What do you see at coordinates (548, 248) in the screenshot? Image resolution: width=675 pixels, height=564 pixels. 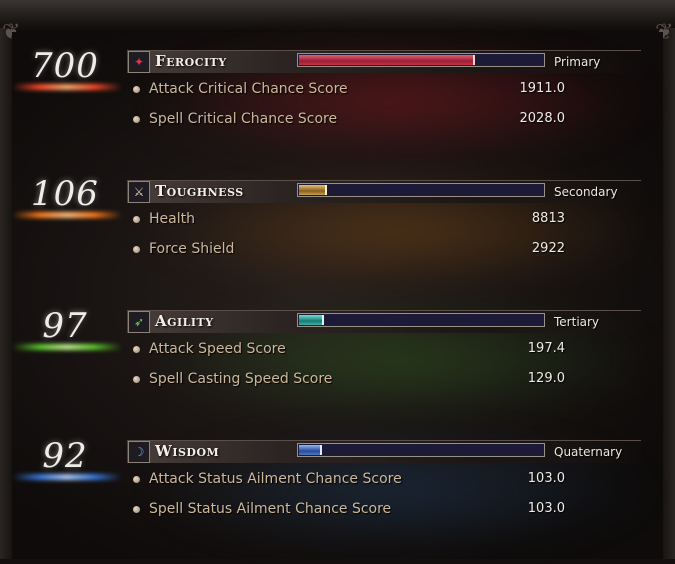 I see `stat-value: 2922` at bounding box center [548, 248].